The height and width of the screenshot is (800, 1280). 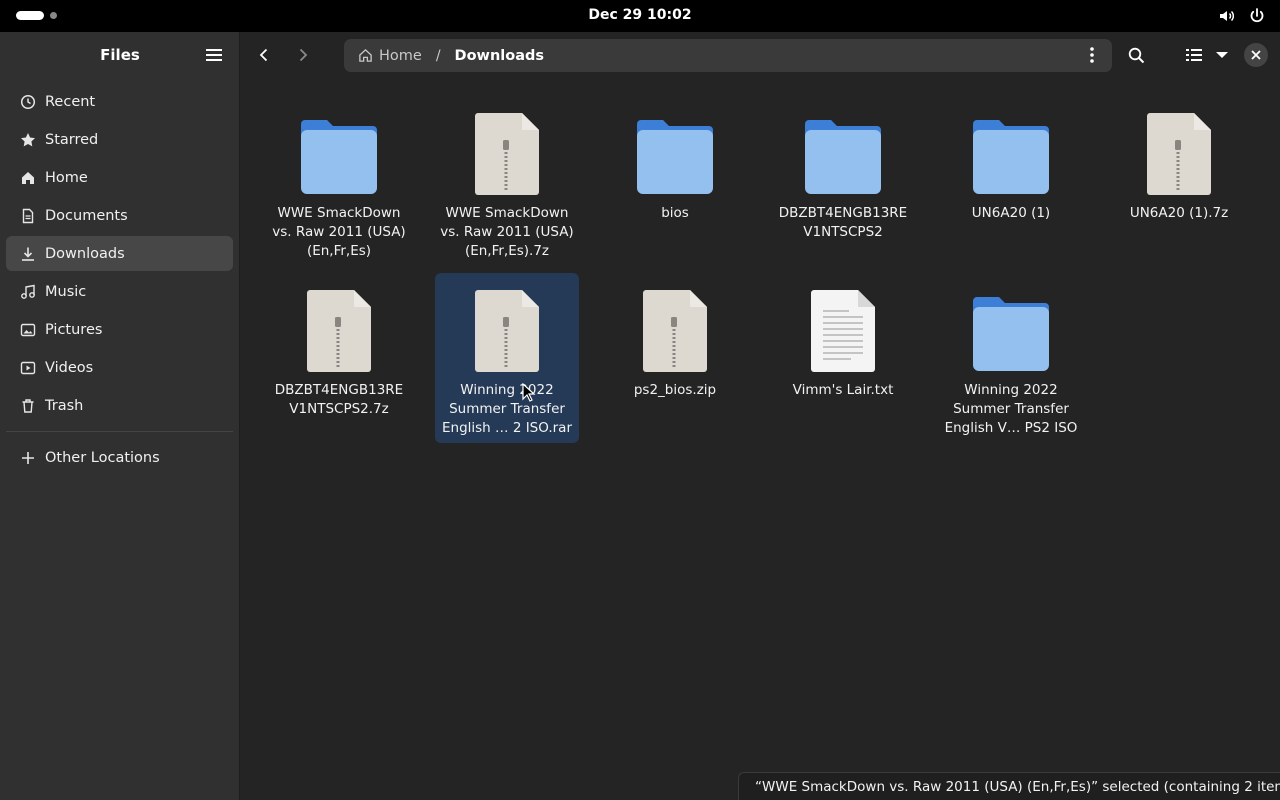 What do you see at coordinates (69, 367) in the screenshot?
I see `sidebar-item-label: Videos` at bounding box center [69, 367].